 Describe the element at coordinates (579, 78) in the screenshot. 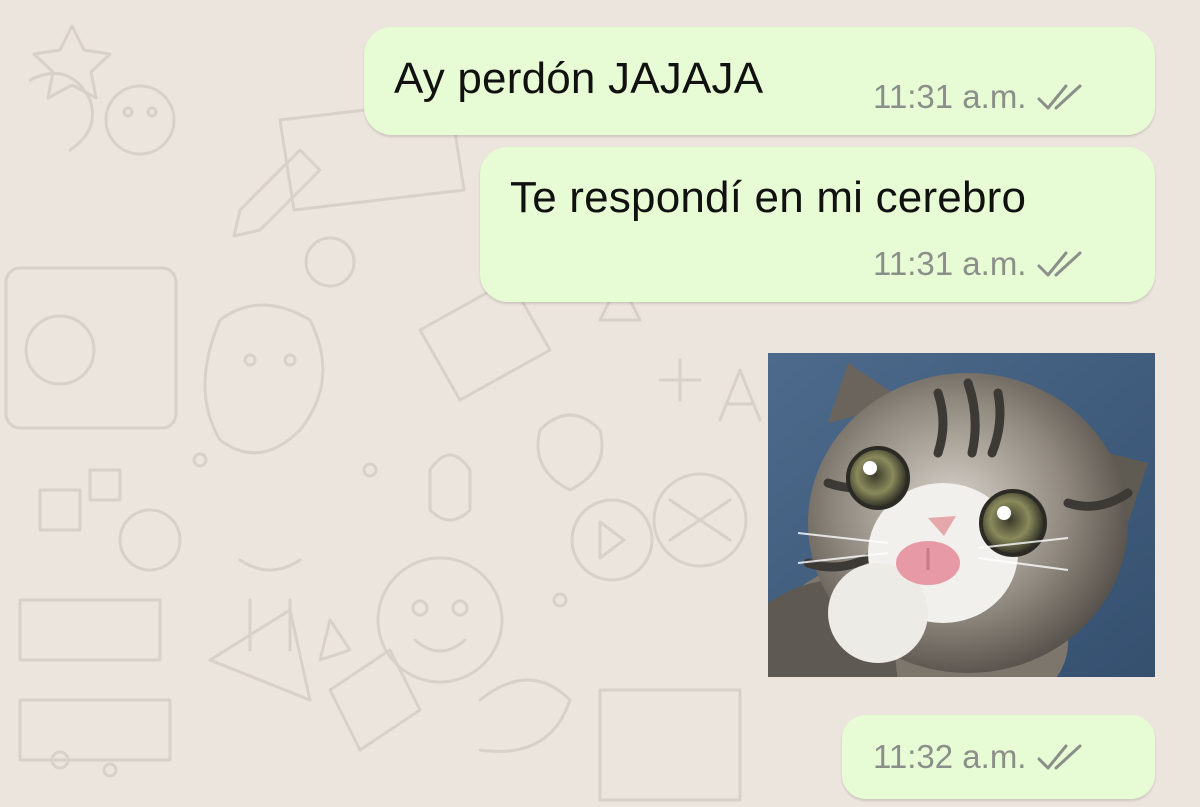

I see `message-text: Ay perdón JAJAJA` at that location.